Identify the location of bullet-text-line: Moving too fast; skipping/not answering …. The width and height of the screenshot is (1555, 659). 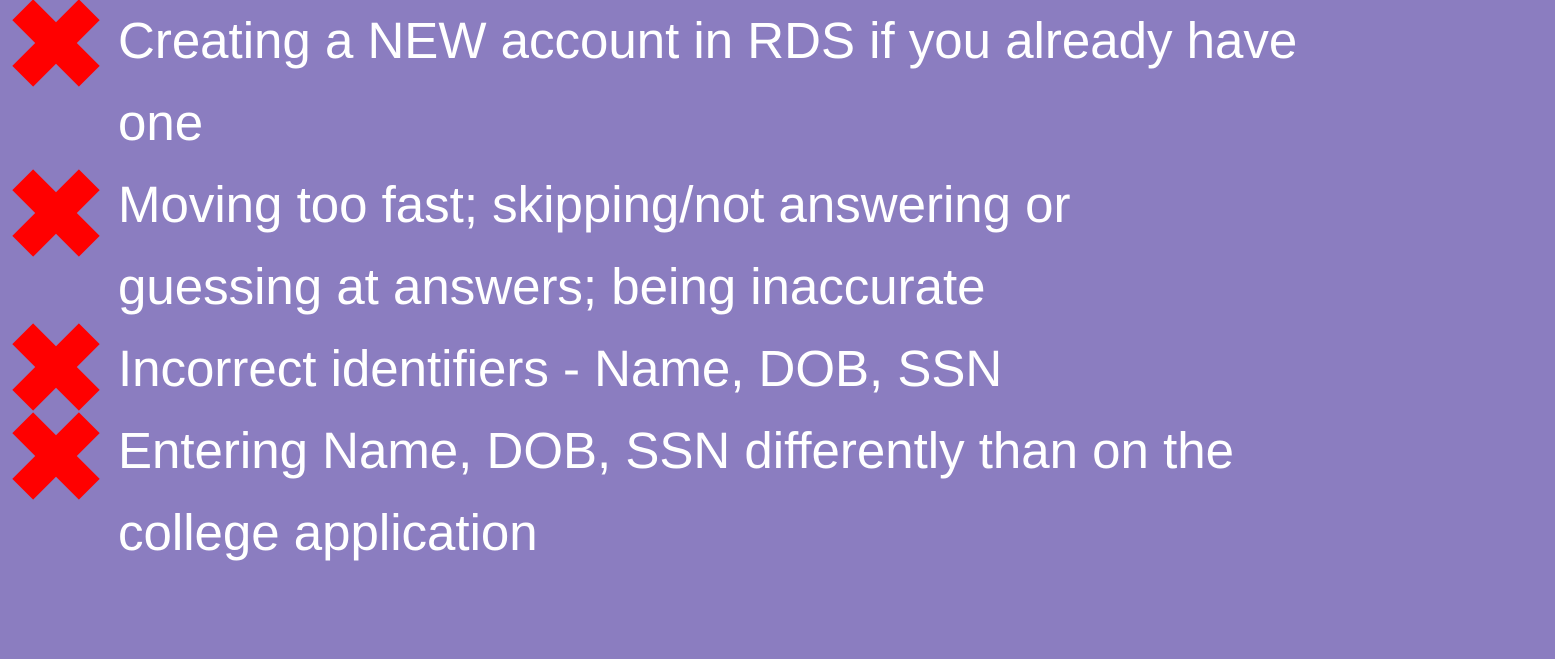
(594, 204).